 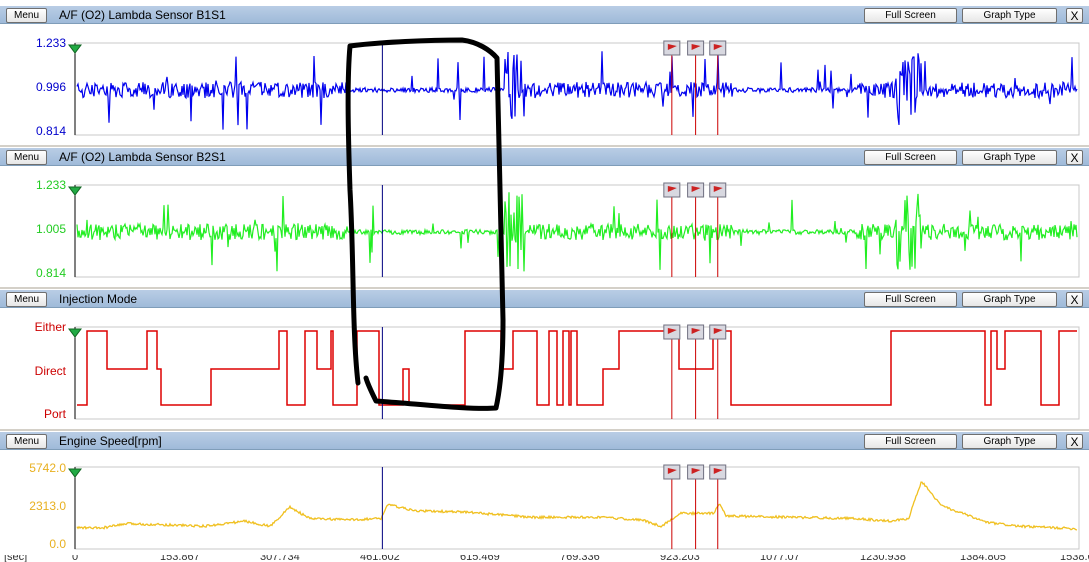 I want to click on x-tick-label: [sec], so click(x=16, y=558).